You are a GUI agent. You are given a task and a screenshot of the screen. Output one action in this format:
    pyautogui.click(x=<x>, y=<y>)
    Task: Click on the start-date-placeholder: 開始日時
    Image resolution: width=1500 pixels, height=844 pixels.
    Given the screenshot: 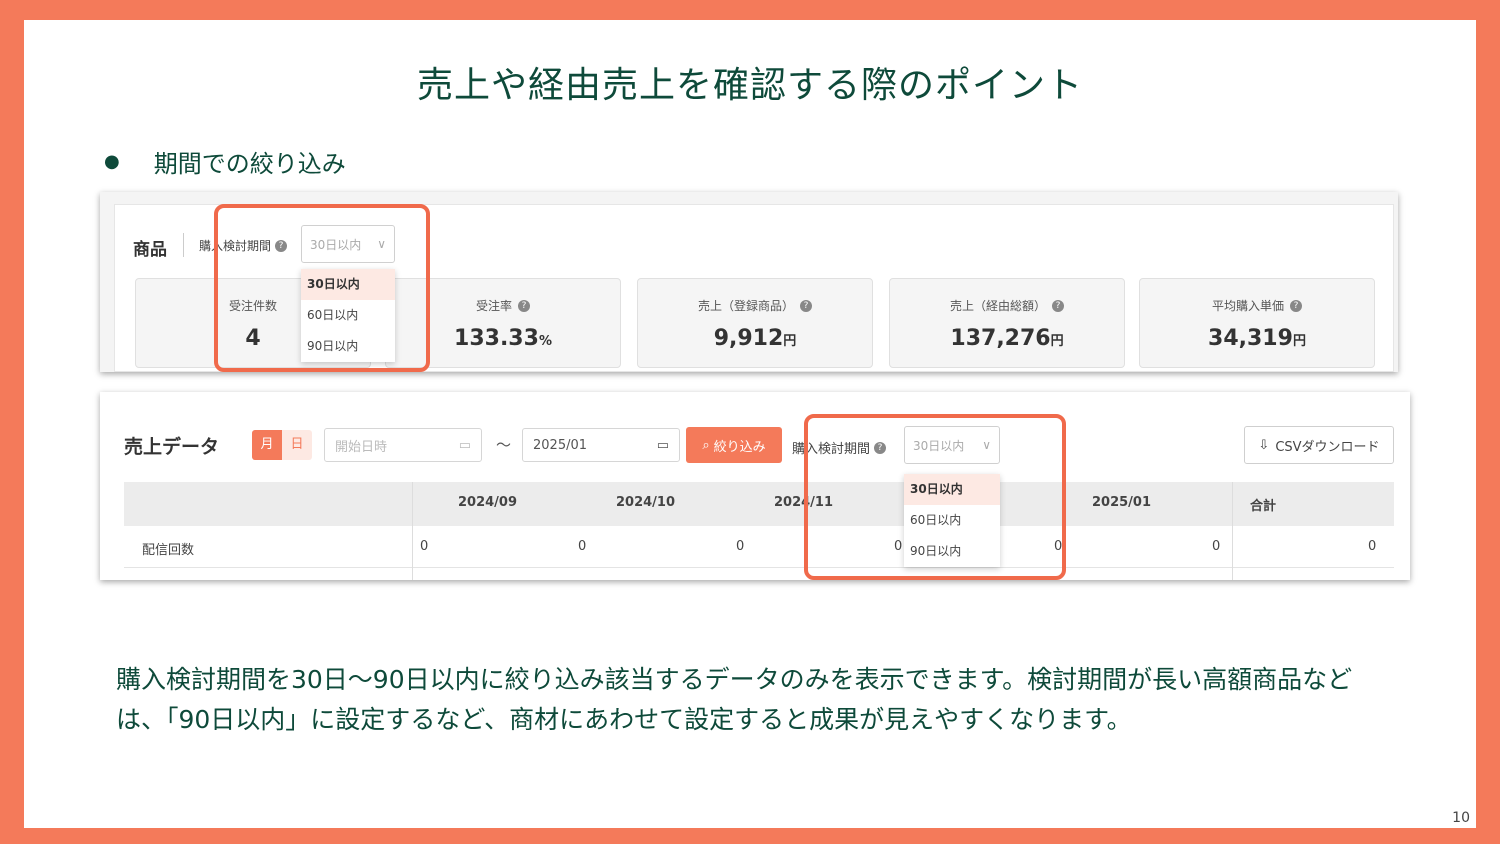 What is the action you would take?
    pyautogui.click(x=361, y=447)
    